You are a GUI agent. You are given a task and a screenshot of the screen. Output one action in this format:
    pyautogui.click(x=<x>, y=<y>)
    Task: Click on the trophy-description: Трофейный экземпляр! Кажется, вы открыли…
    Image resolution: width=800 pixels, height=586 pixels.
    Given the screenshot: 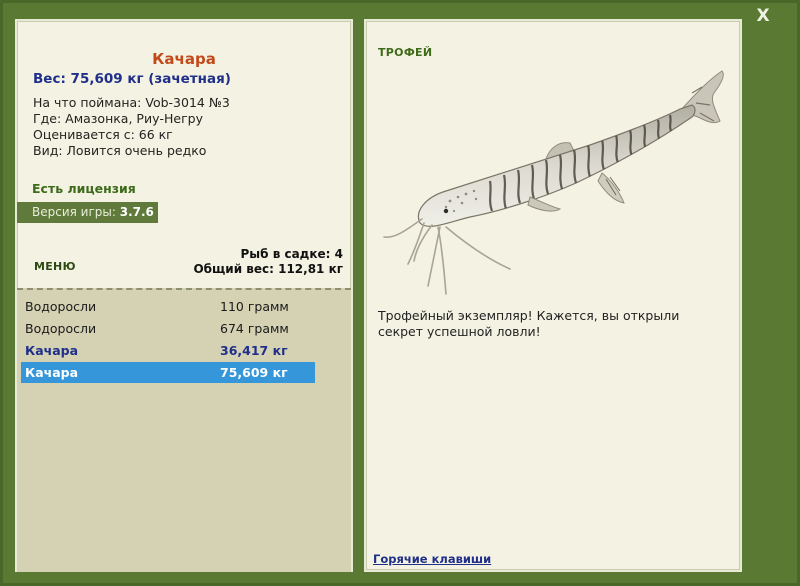 What is the action you would take?
    pyautogui.click(x=529, y=323)
    